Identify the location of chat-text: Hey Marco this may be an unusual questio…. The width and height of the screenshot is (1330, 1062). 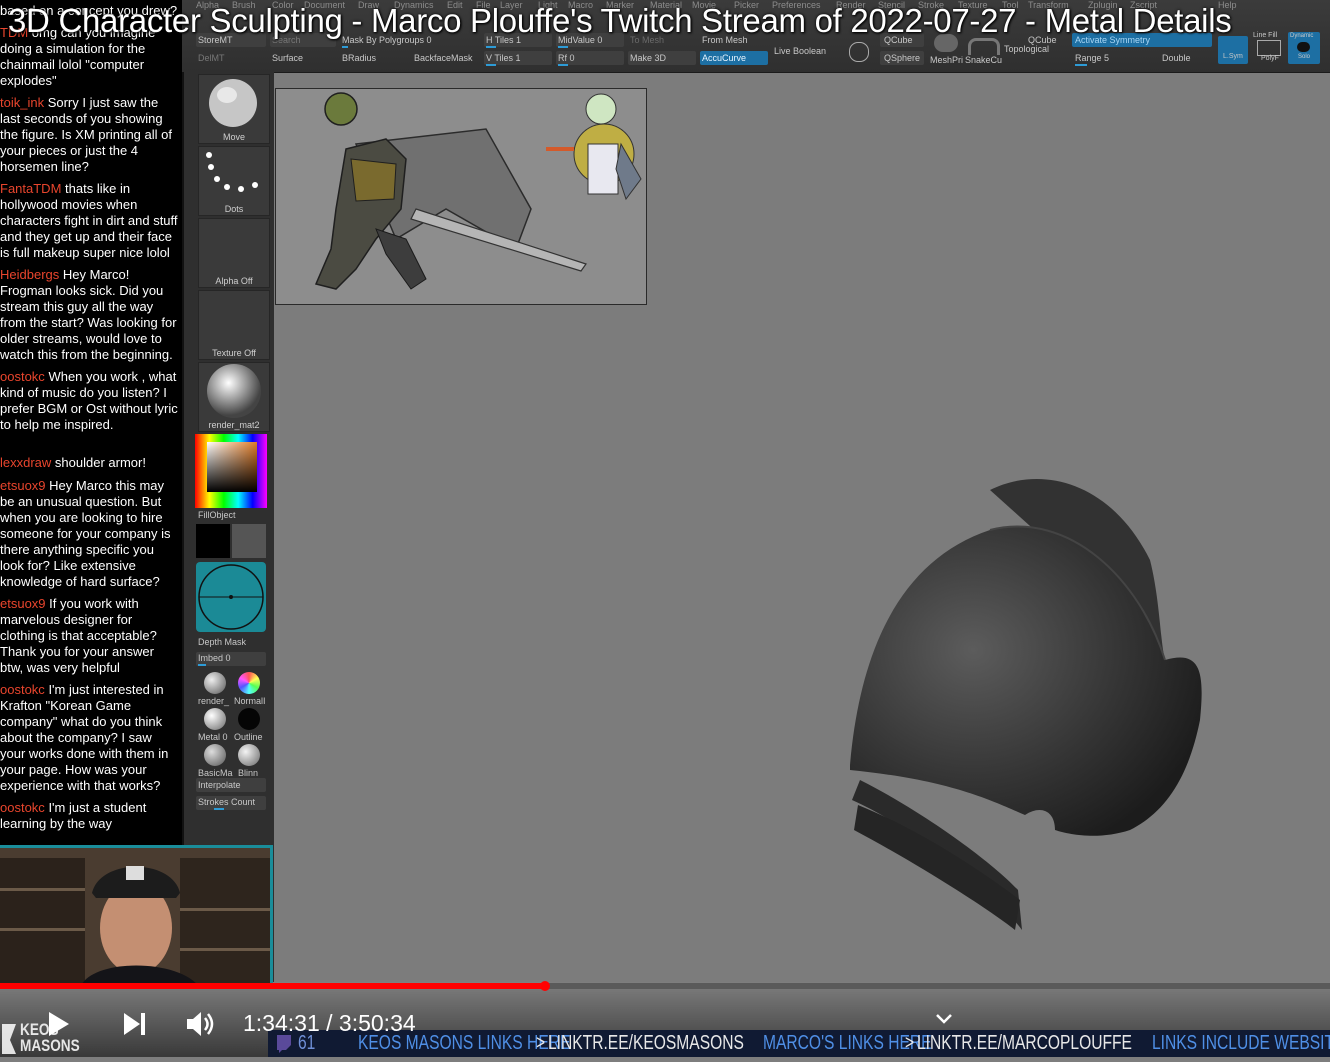
(85, 533).